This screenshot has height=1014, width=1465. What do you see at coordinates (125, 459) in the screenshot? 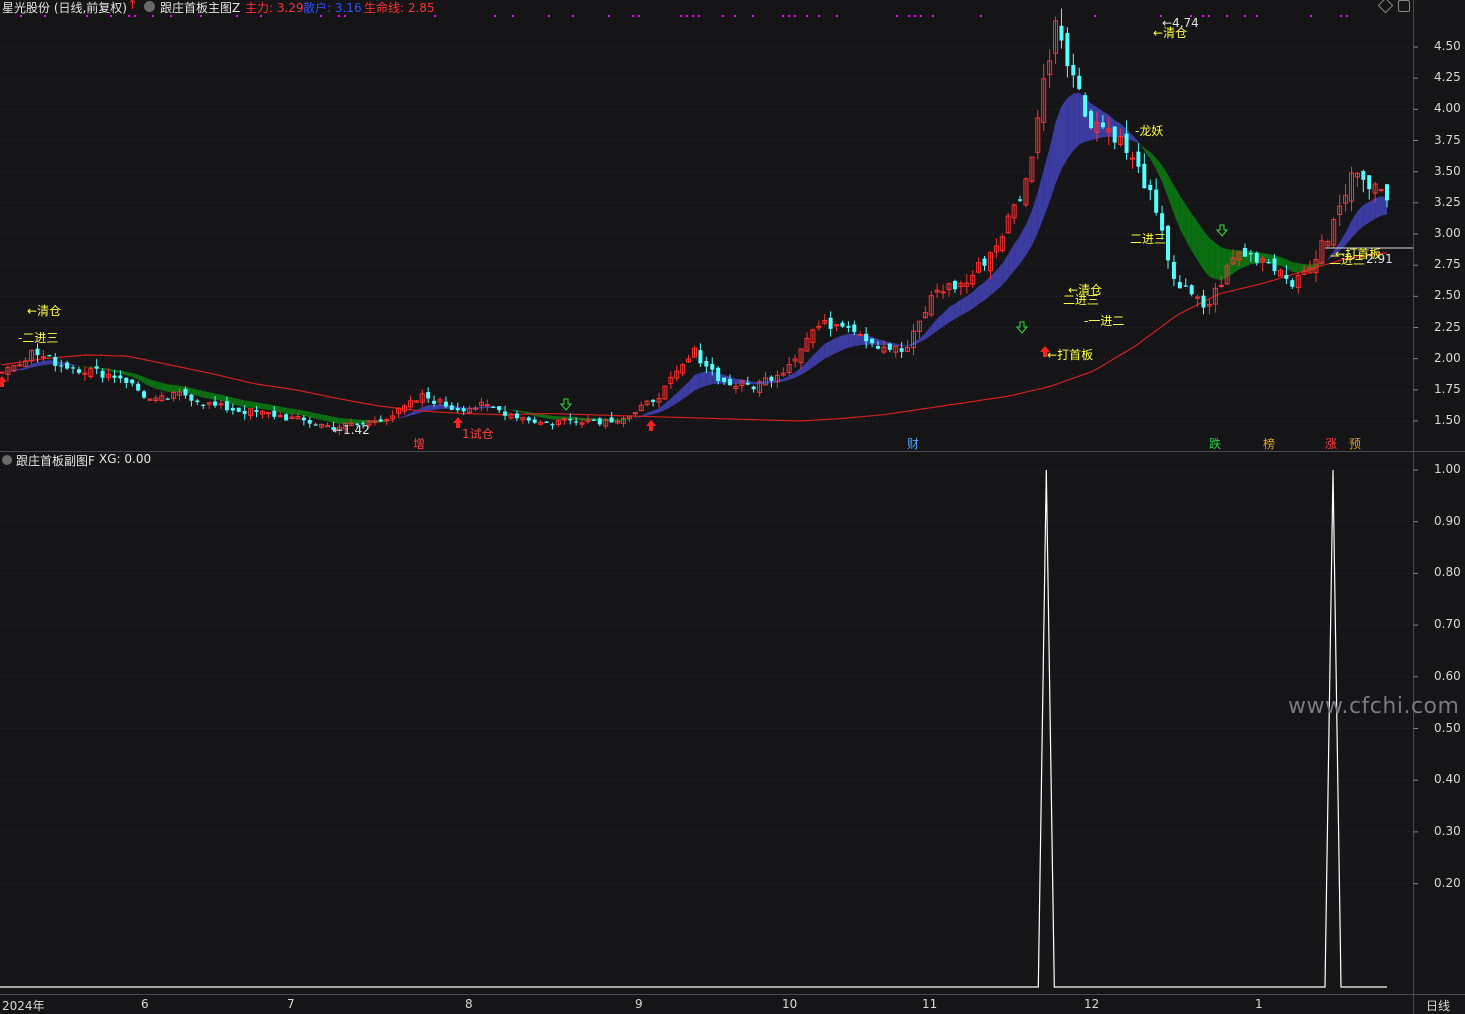
I see `xg-value: XG: 0.00` at bounding box center [125, 459].